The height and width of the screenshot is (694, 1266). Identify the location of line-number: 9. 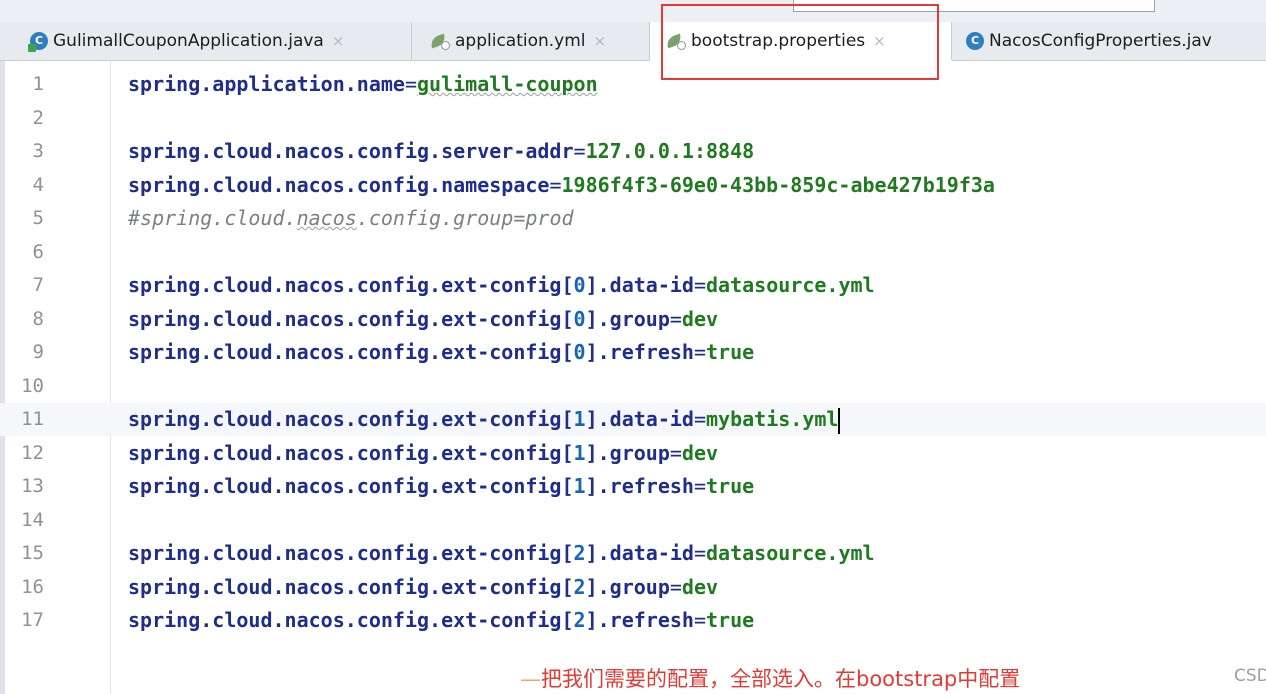
(38, 352).